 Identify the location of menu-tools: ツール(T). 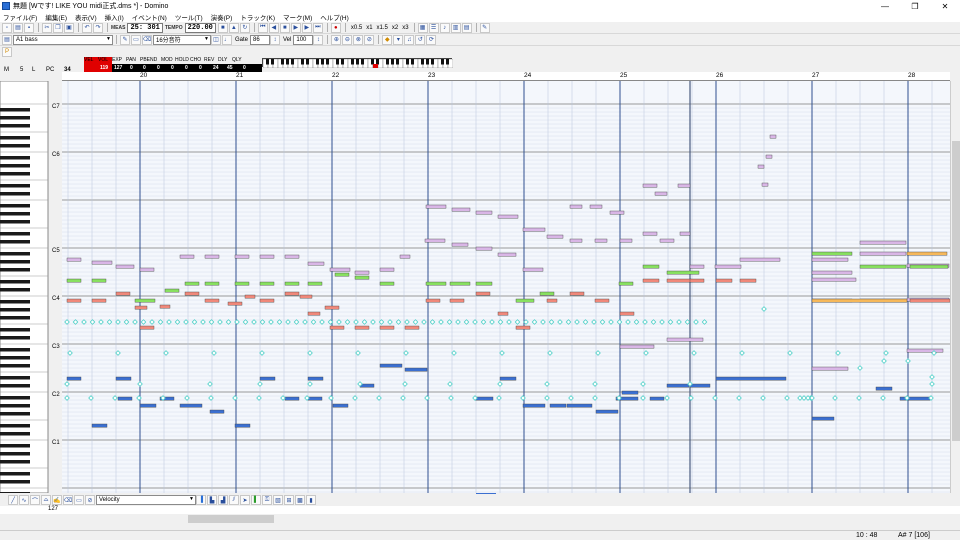
(189, 17).